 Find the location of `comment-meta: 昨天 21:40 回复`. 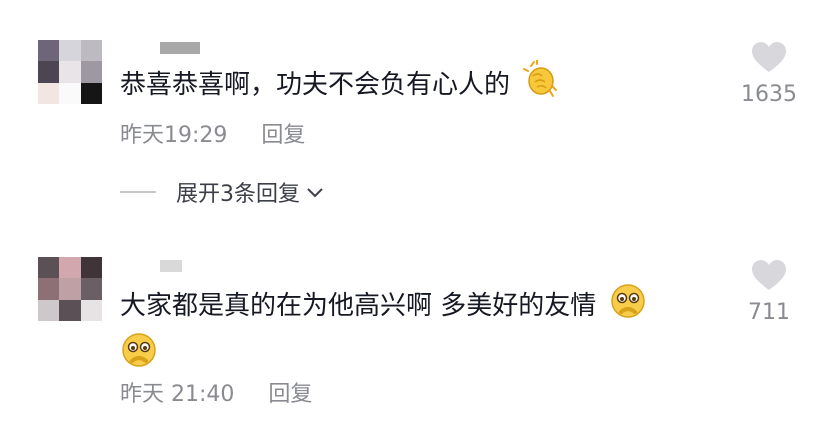

comment-meta: 昨天 21:40 回复 is located at coordinates (216, 392).